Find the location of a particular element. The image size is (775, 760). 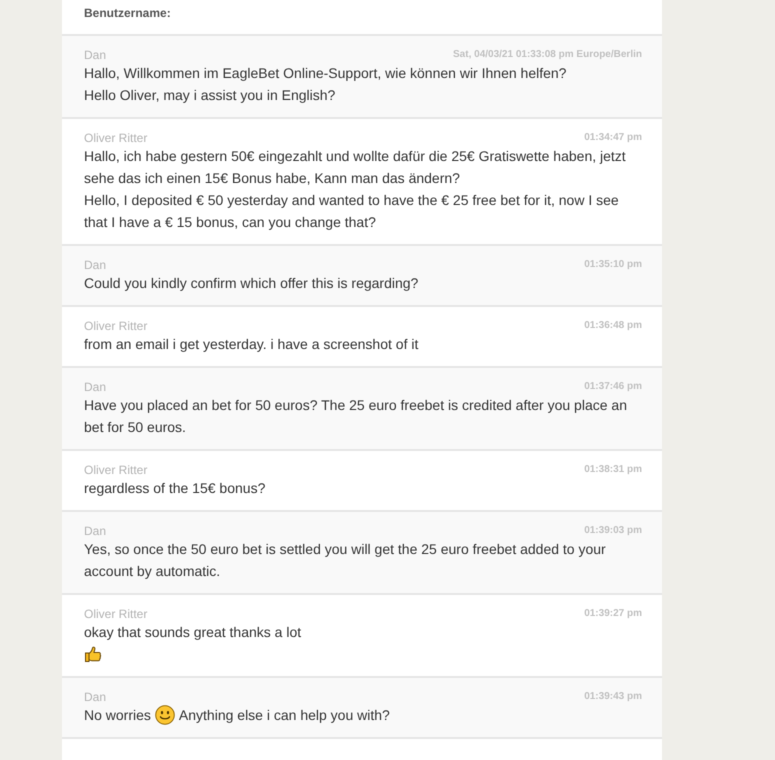

message-text: Could you kindly confirm which offer this is regarding? is located at coordinates (251, 283).